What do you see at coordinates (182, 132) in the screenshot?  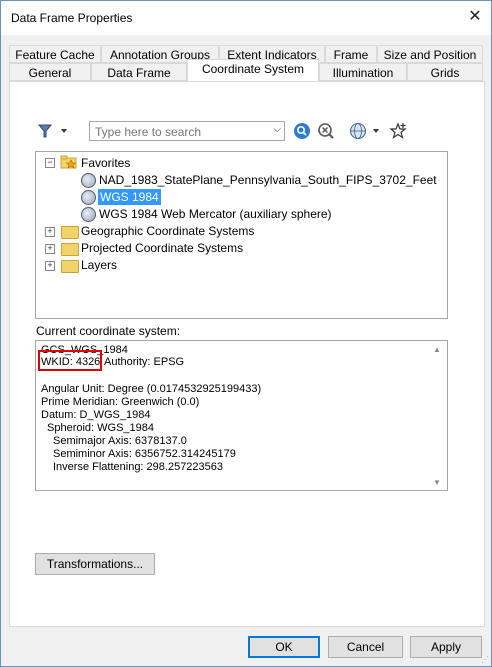 I see `search-input` at bounding box center [182, 132].